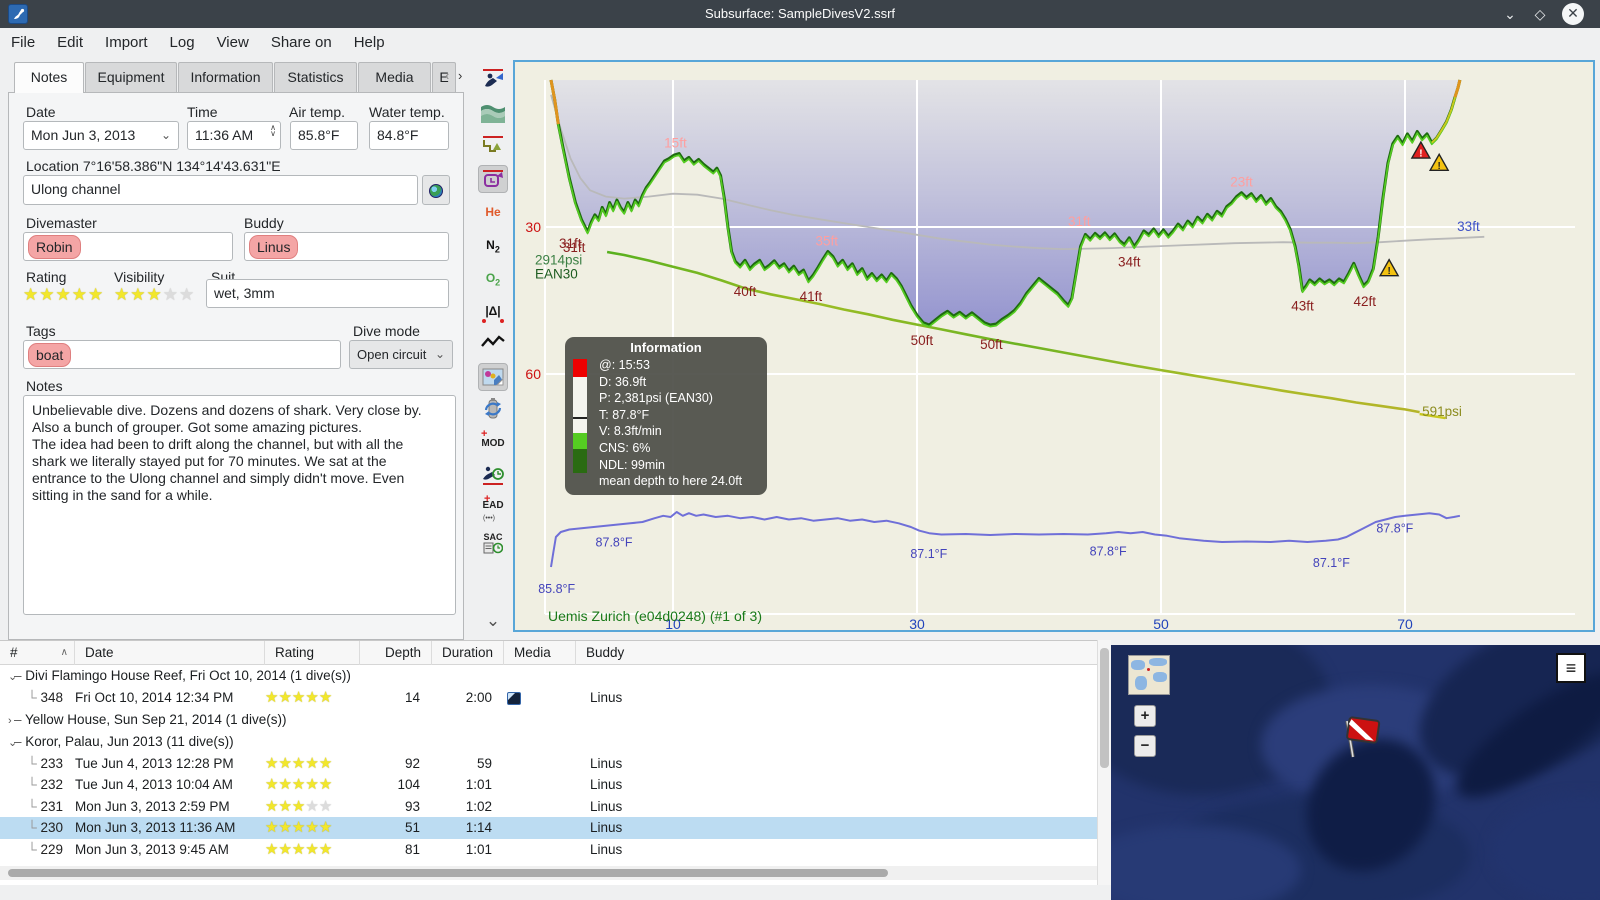  What do you see at coordinates (493, 212) in the screenshot?
I see `pp-helium-button: He` at bounding box center [493, 212].